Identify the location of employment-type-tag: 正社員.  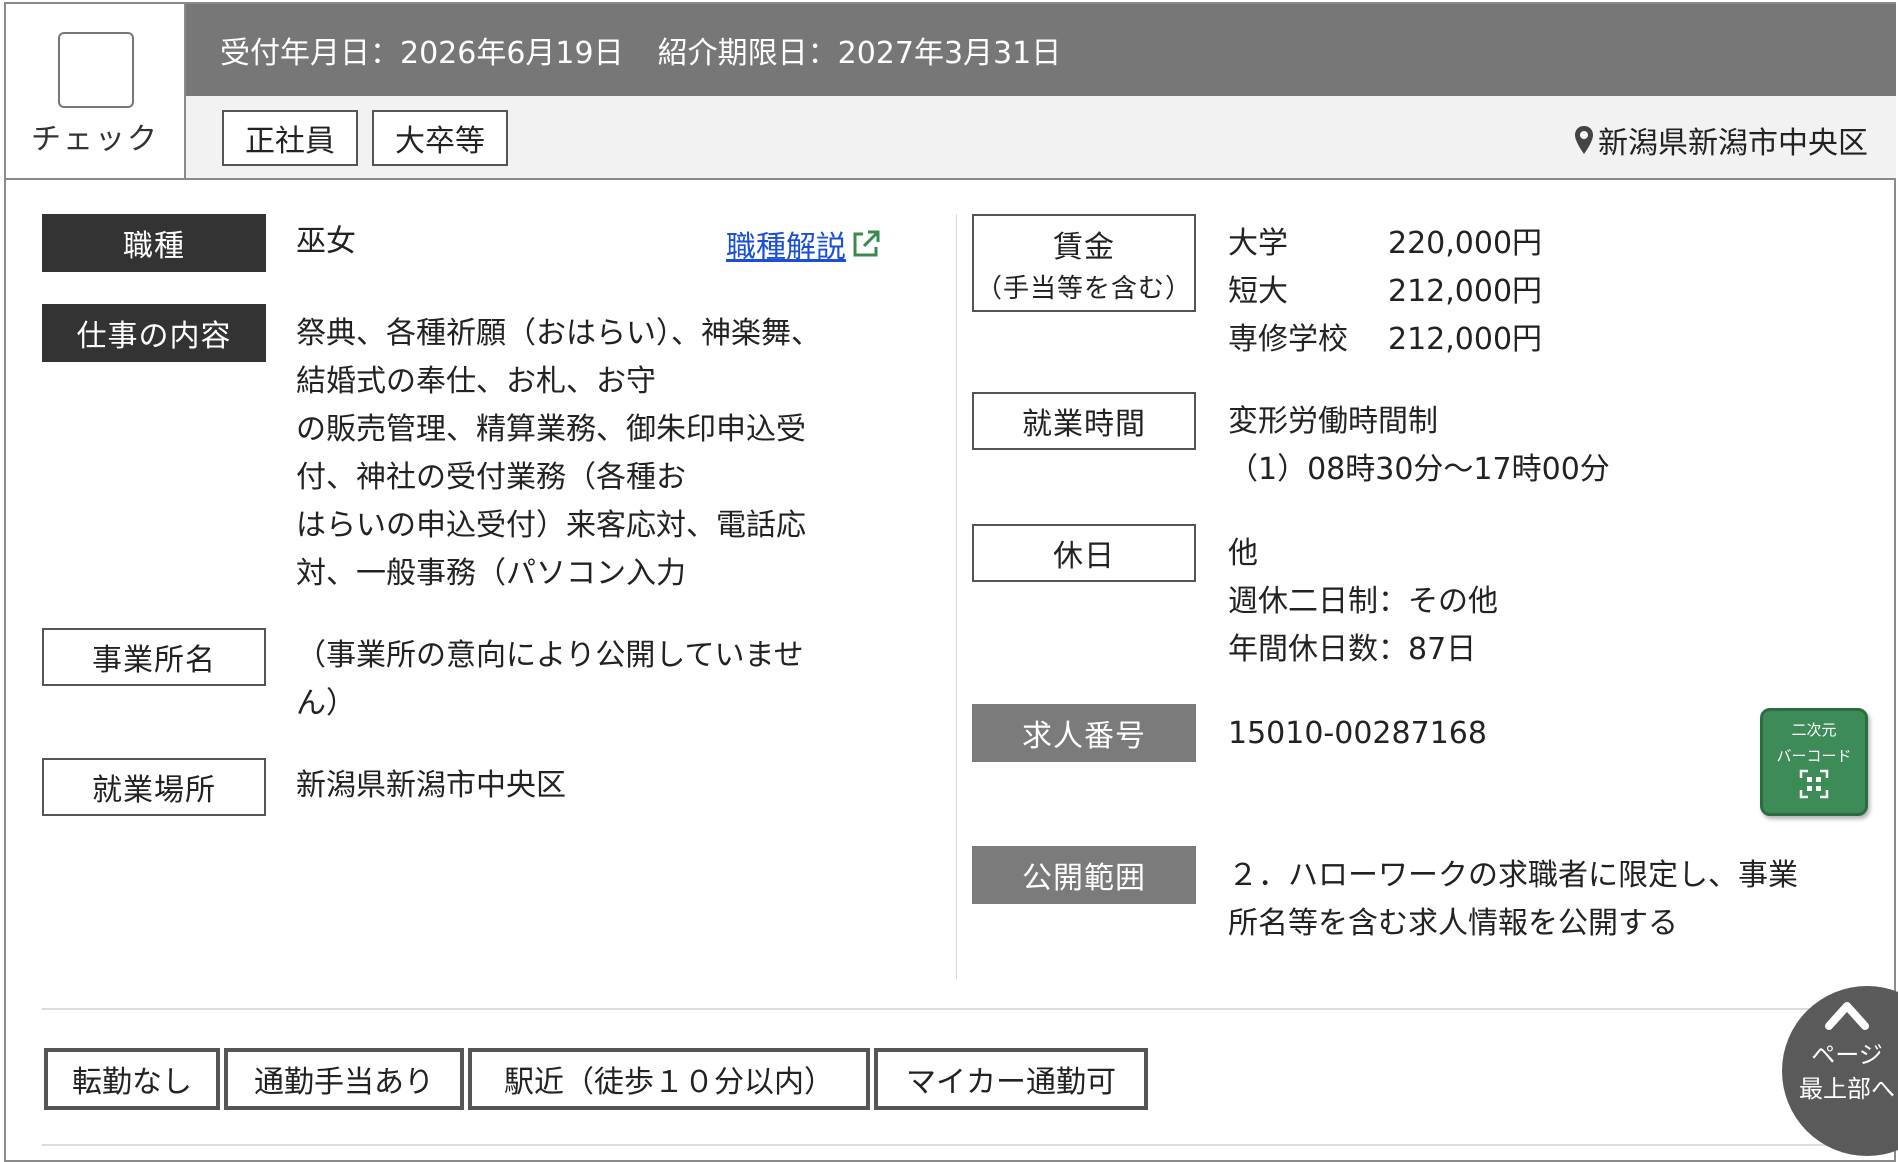
(290, 138).